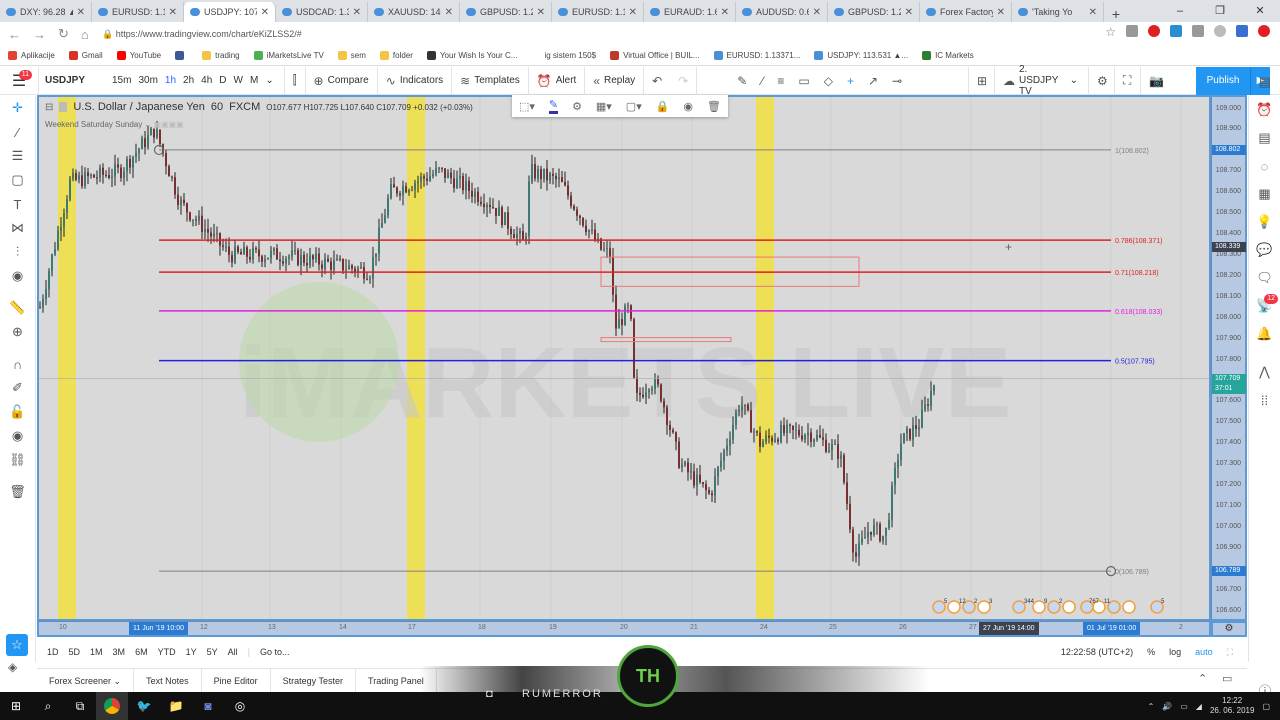 This screenshot has height=720, width=1280. What do you see at coordinates (48, 706) in the screenshot?
I see `search-icon: ⌕` at bounding box center [48, 706].